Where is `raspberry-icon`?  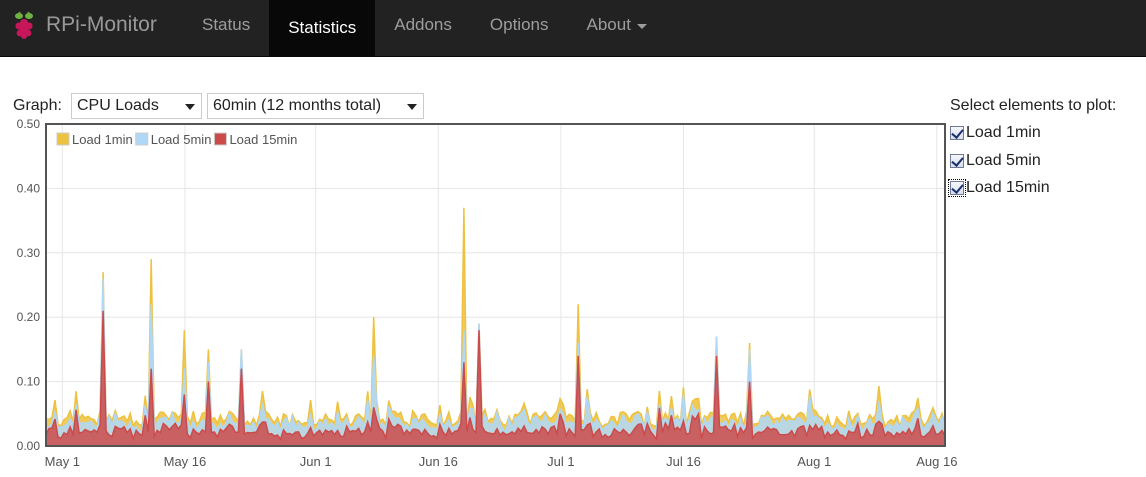
raspberry-icon is located at coordinates (24, 25).